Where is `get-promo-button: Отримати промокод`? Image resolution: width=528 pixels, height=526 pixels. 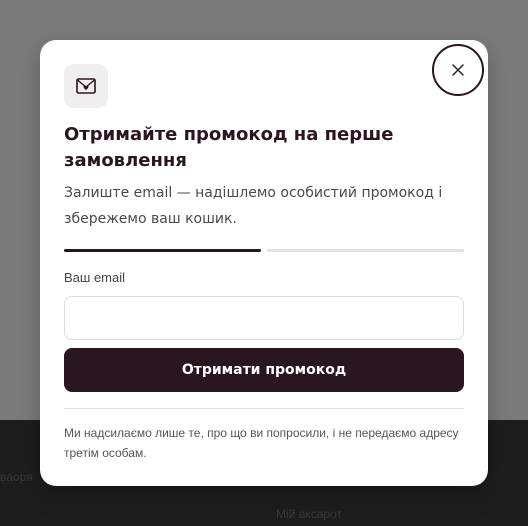 get-promo-button: Отримати промокод is located at coordinates (264, 370).